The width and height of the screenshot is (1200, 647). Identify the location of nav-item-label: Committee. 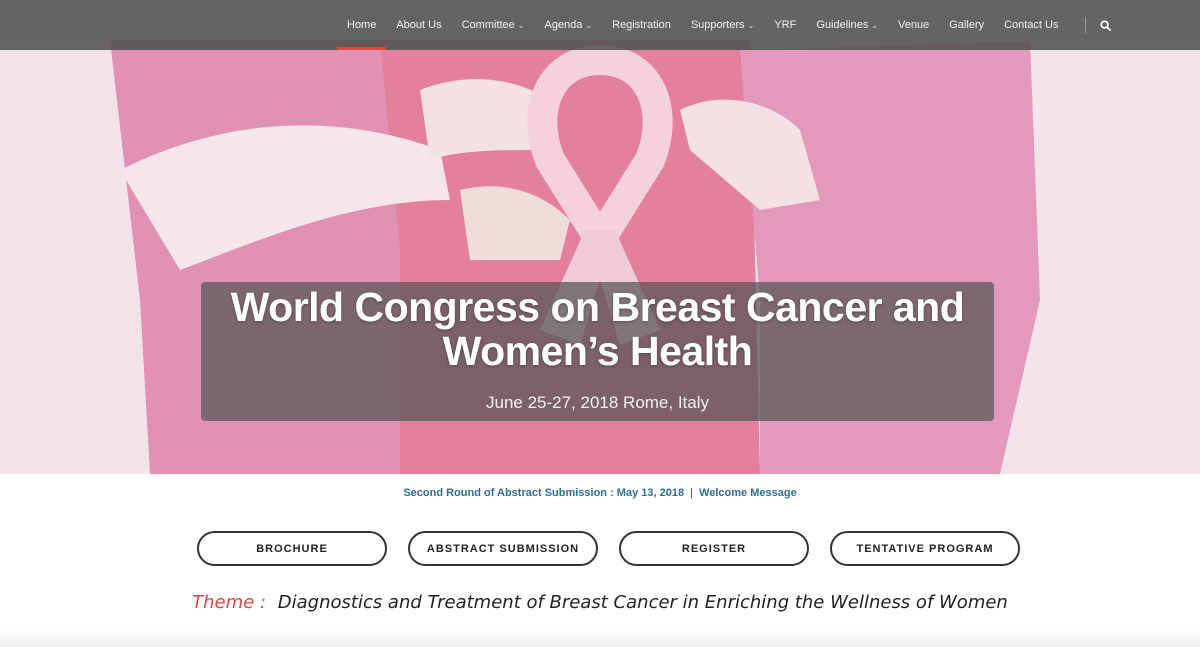
(488, 25).